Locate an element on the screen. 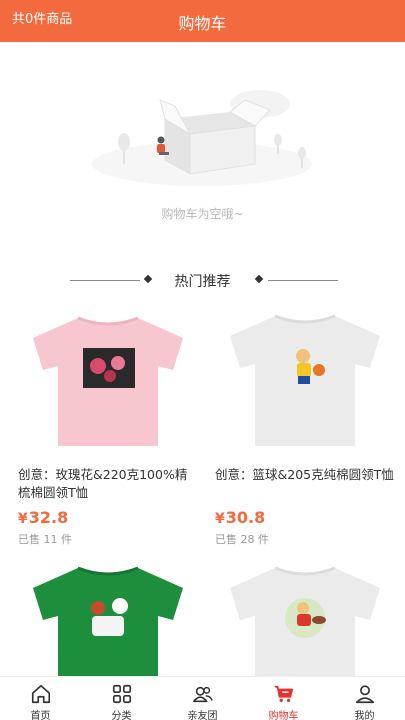 This screenshot has width=405, height=720. tab-label: 首页 is located at coordinates (40, 715).